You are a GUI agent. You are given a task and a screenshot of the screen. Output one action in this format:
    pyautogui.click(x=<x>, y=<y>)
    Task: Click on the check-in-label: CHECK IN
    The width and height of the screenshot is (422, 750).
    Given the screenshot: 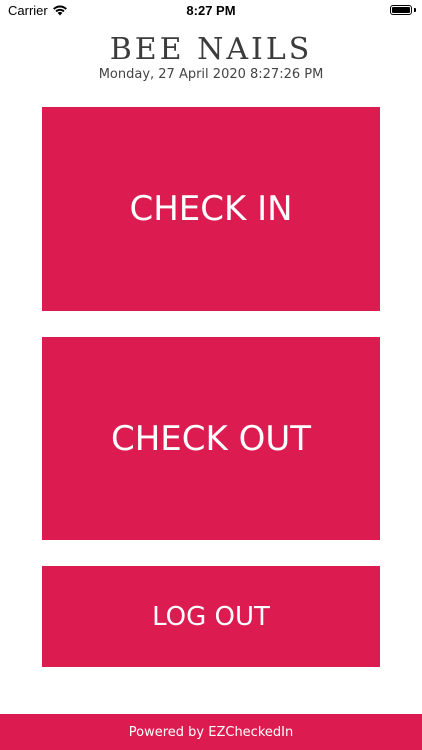 What is the action you would take?
    pyautogui.click(x=211, y=209)
    